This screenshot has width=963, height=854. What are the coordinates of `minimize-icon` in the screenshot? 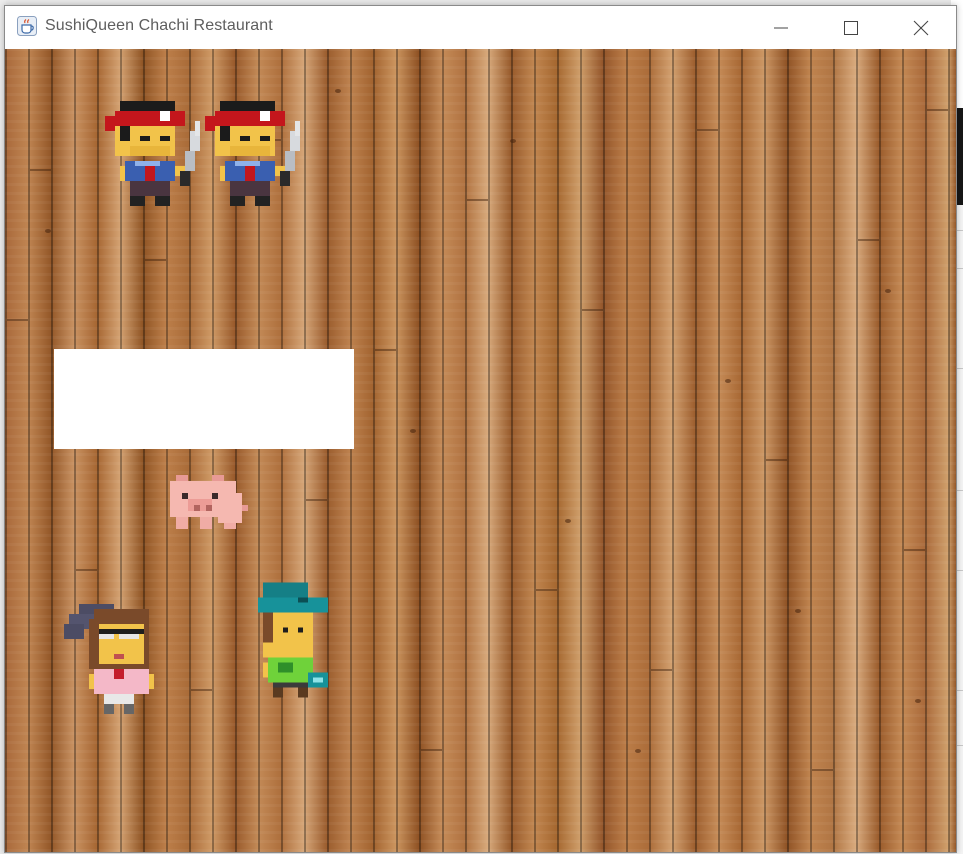 It's located at (781, 27).